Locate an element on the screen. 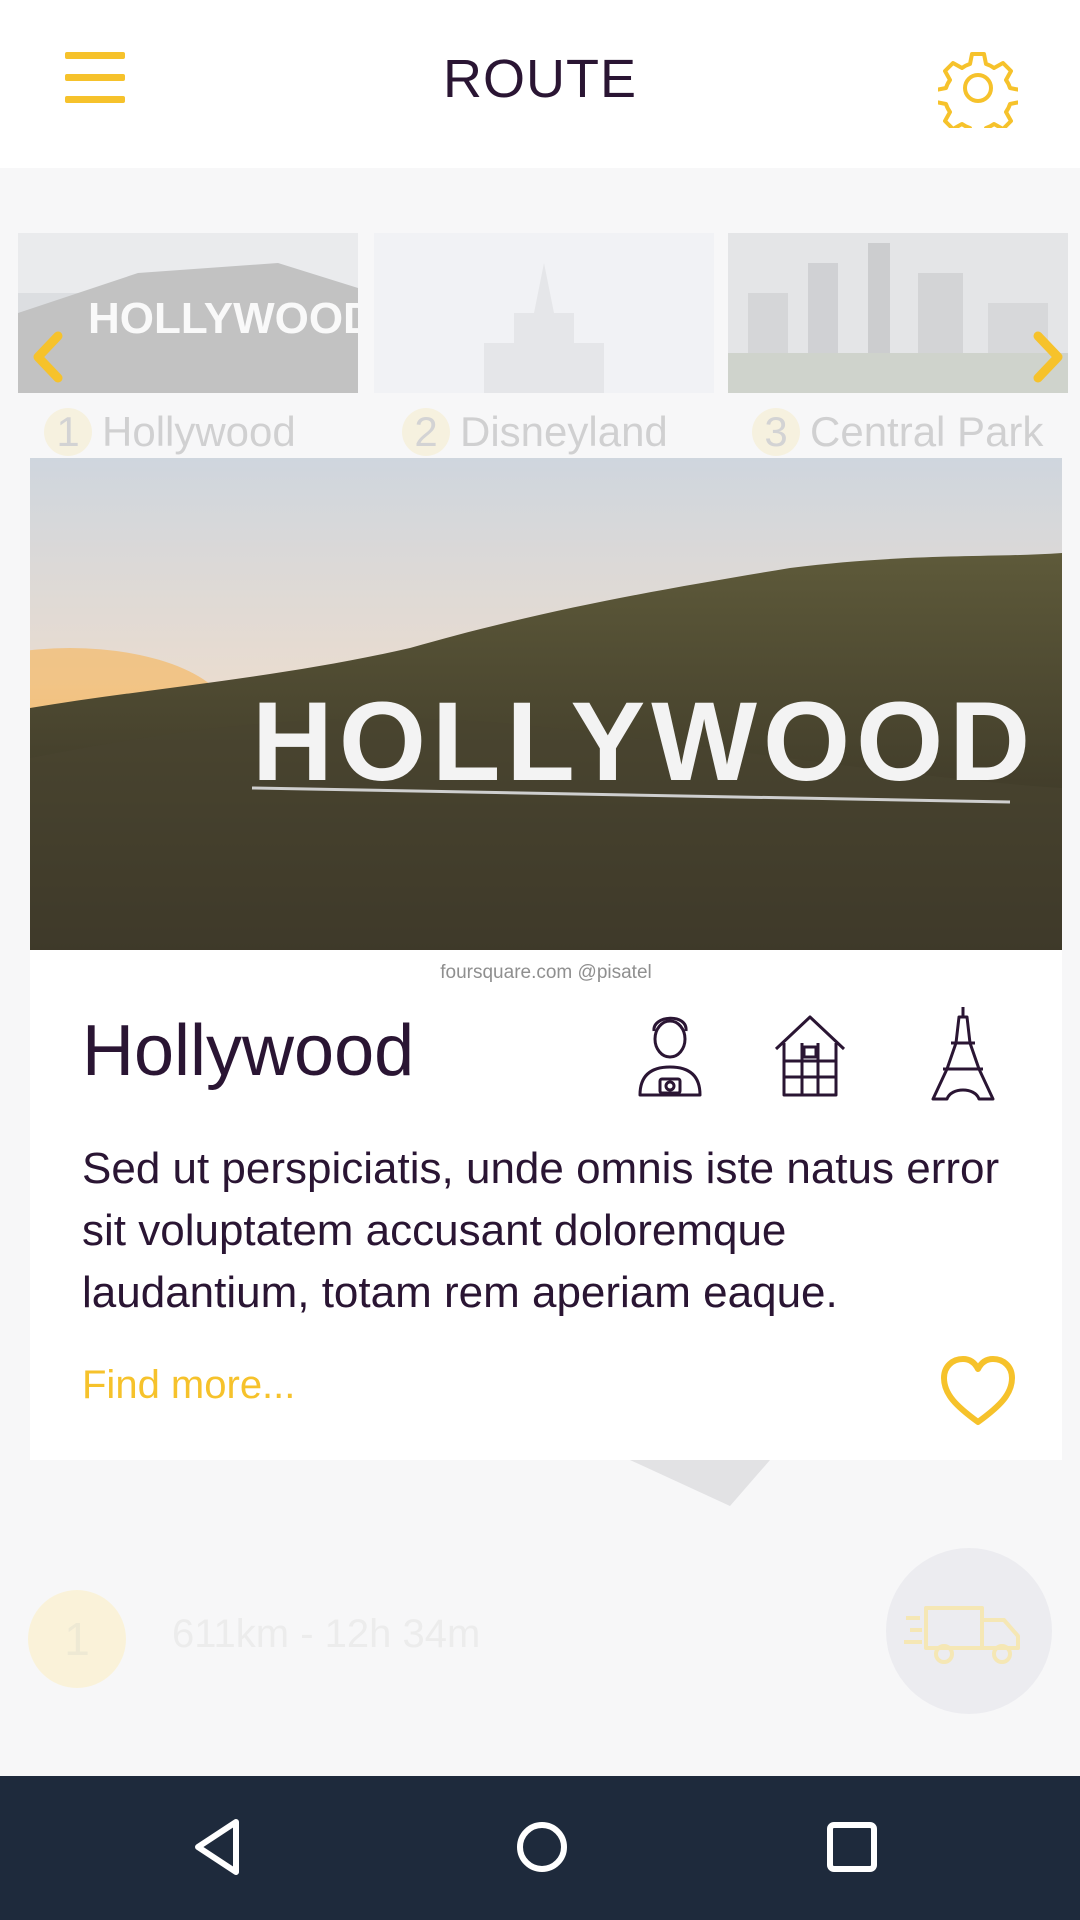 This screenshot has width=1080, height=1920. house-icon is located at coordinates (810, 1053).